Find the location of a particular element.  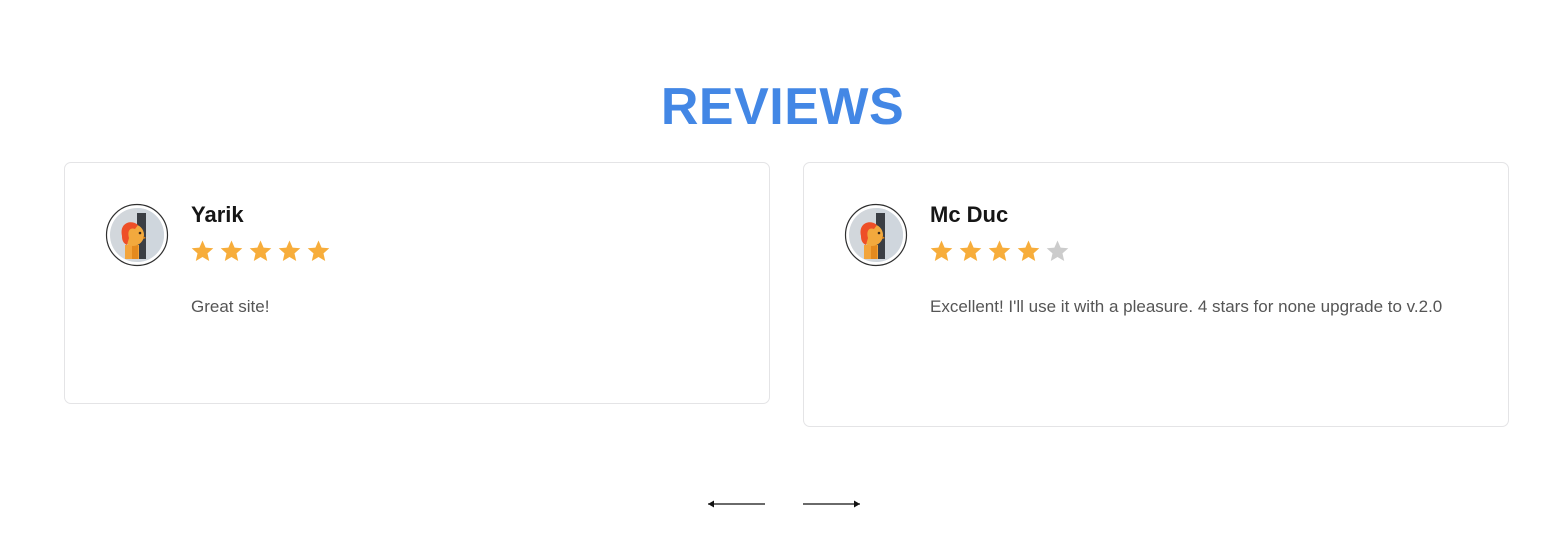

arrow-left-icon is located at coordinates (736, 504).